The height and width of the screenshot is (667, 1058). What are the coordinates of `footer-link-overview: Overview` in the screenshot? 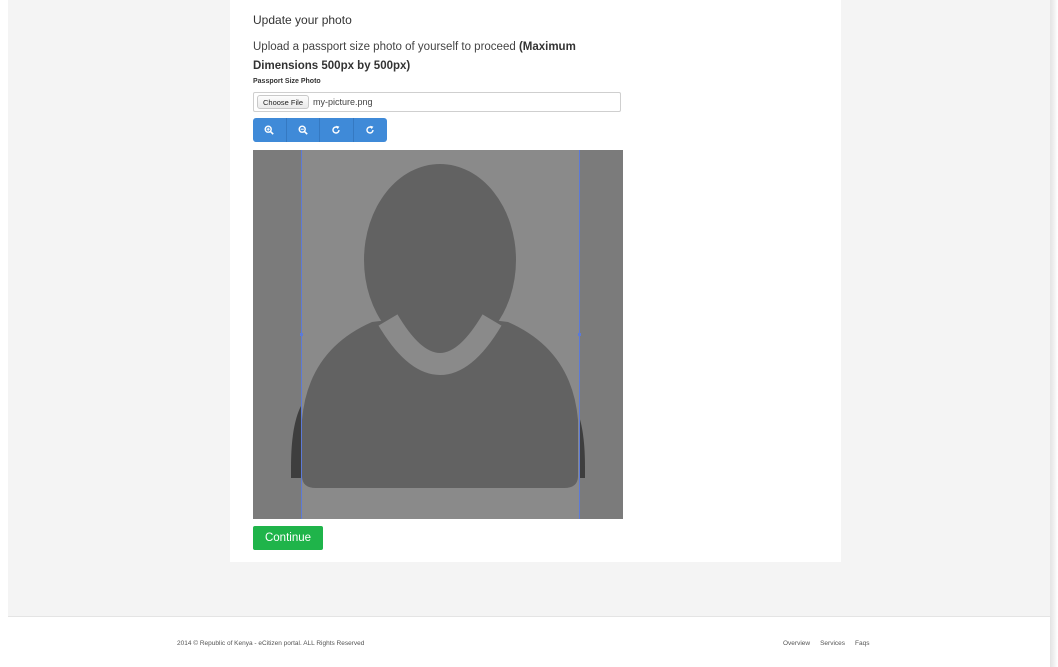 It's located at (796, 643).